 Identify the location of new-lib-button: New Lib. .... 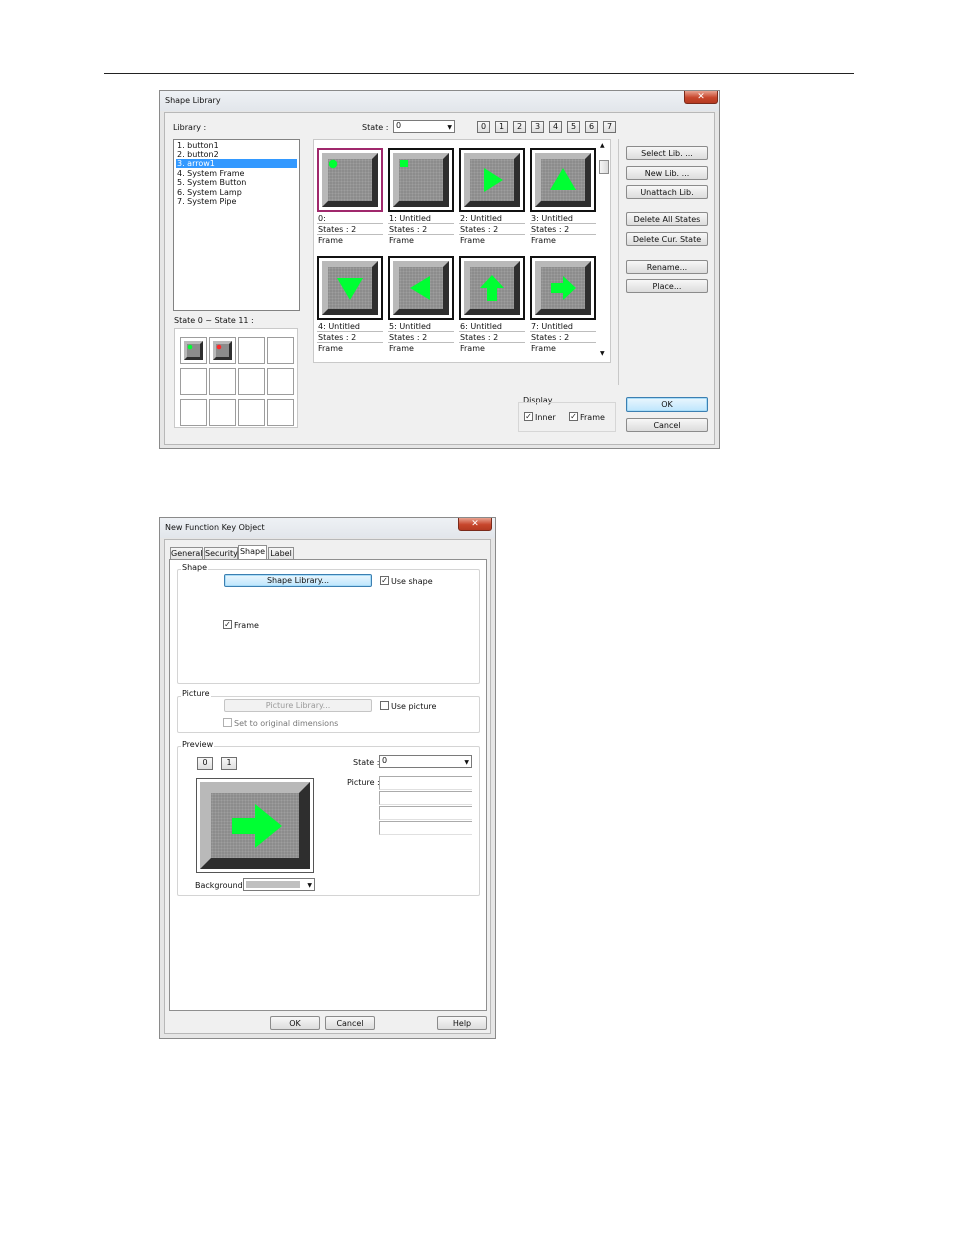
(667, 173).